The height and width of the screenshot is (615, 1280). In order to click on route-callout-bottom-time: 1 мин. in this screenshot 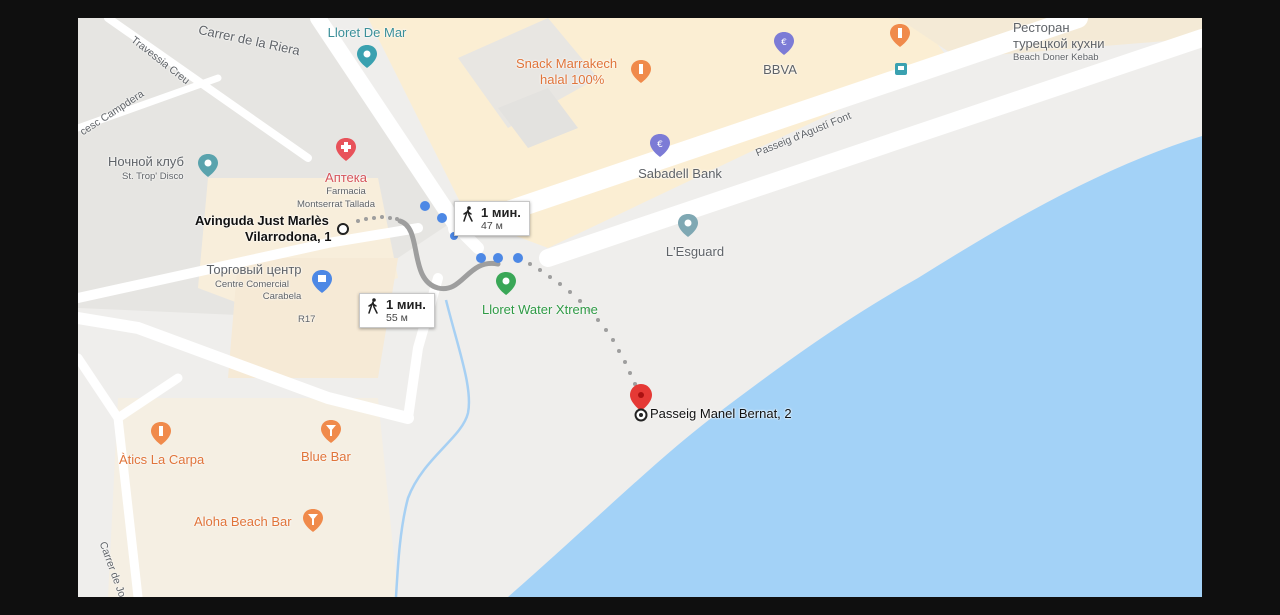, I will do `click(406, 304)`.